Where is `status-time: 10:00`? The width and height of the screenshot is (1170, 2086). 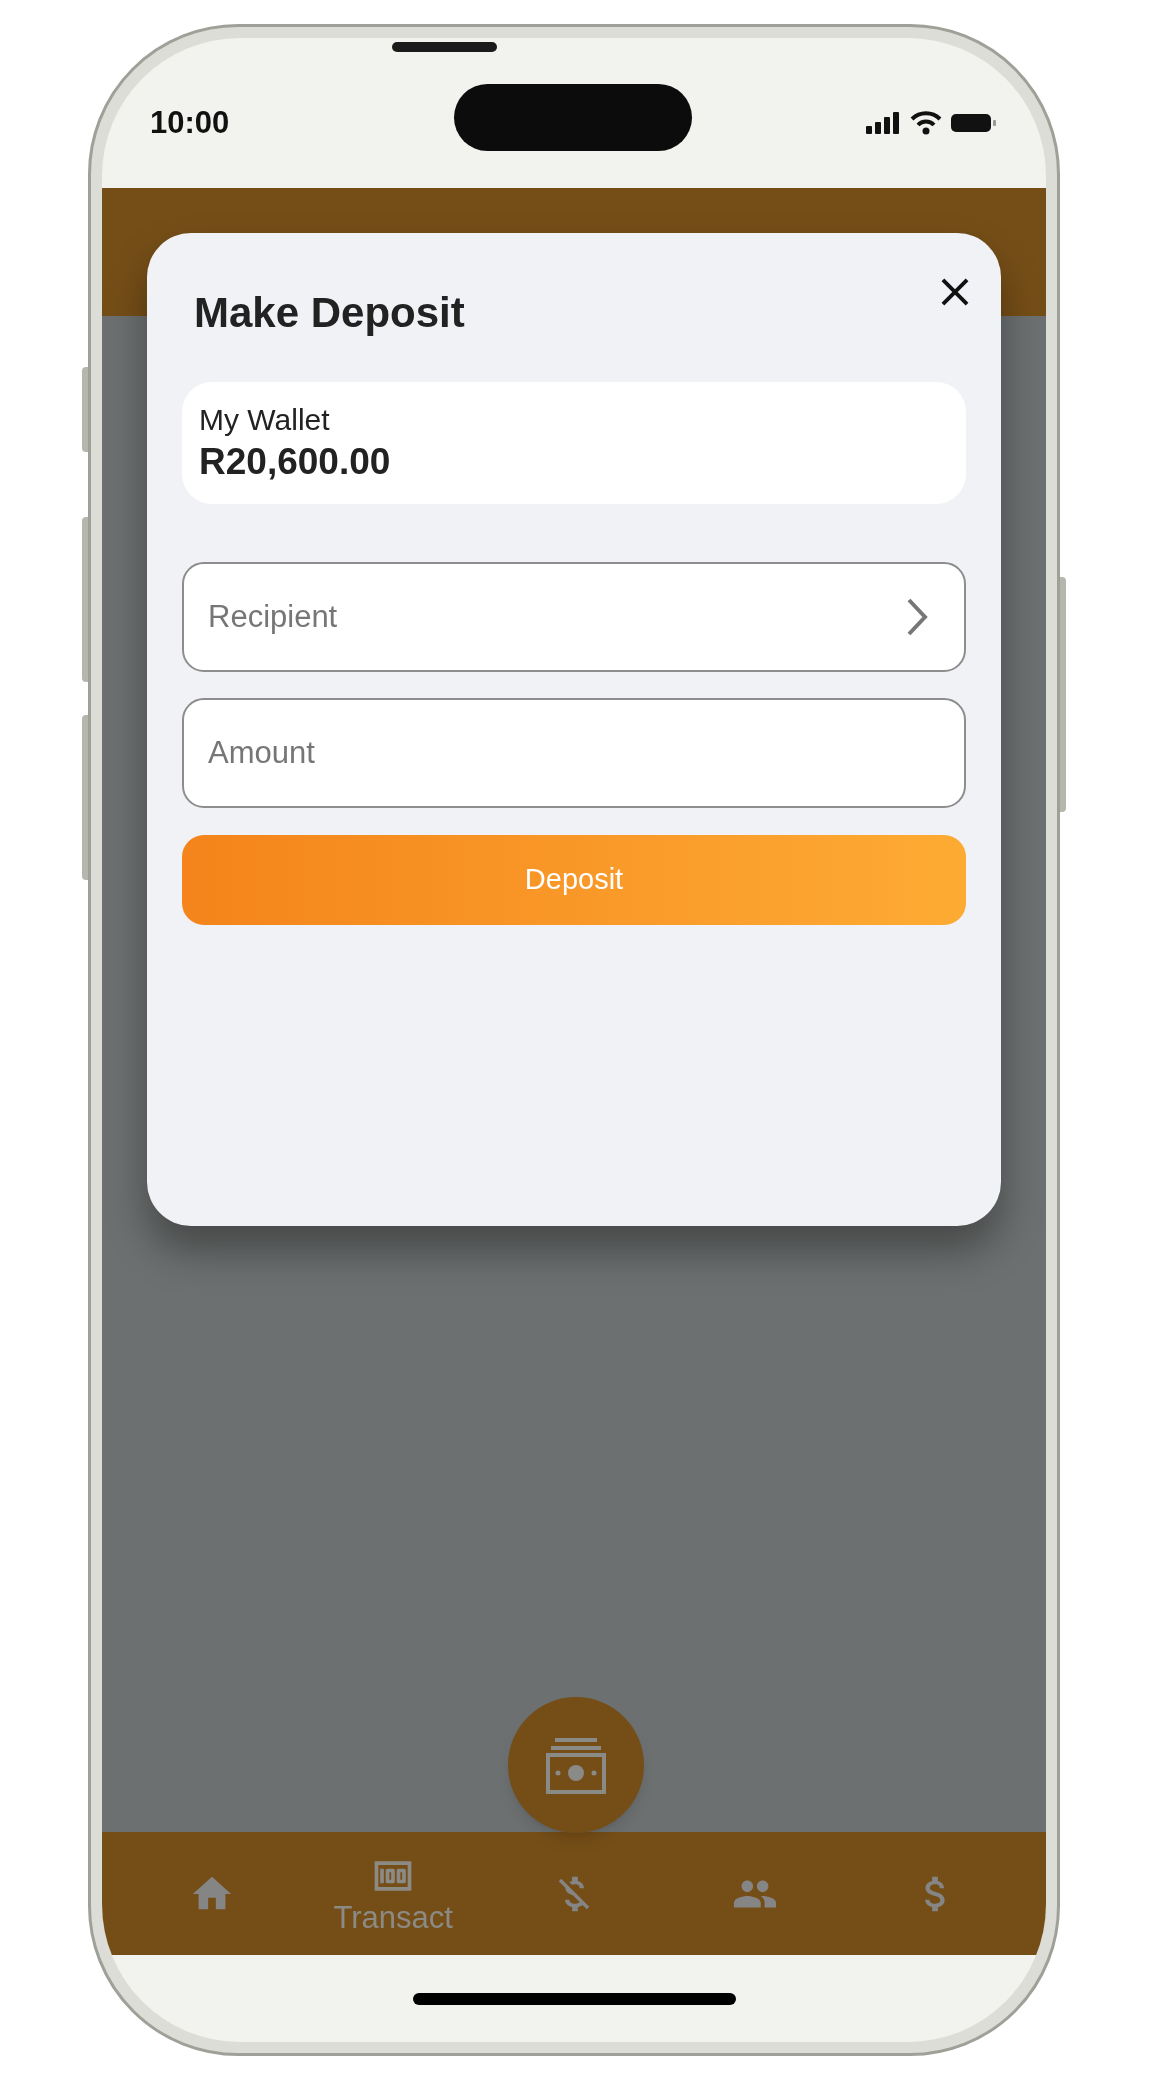 status-time: 10:00 is located at coordinates (190, 122).